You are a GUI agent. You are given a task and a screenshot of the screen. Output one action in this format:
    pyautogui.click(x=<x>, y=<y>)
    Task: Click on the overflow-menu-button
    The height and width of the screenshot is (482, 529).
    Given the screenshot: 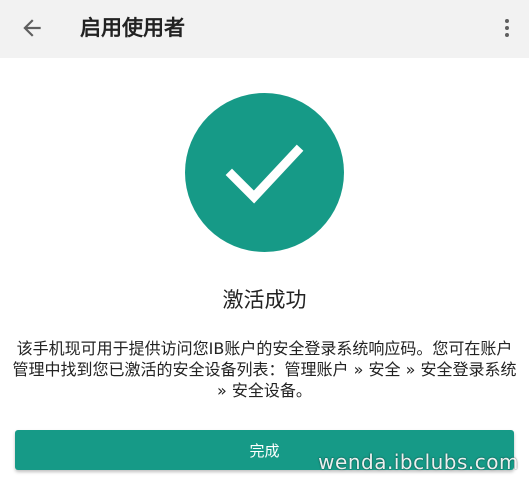 What is the action you would take?
    pyautogui.click(x=507, y=28)
    